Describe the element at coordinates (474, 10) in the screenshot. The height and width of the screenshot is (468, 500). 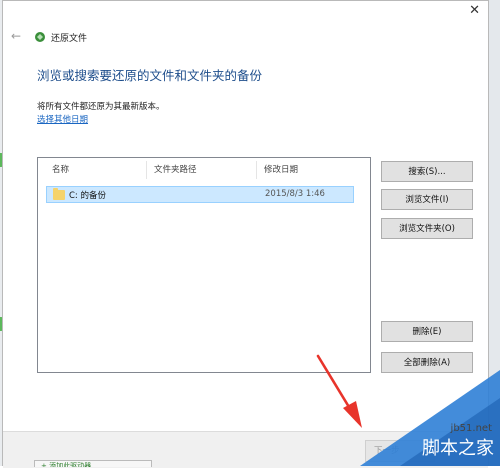
I see `close-x-icon: ✕` at that location.